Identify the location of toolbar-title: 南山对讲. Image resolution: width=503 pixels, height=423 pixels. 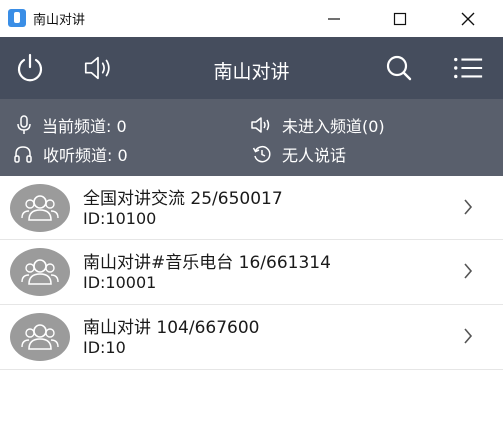
(251, 72).